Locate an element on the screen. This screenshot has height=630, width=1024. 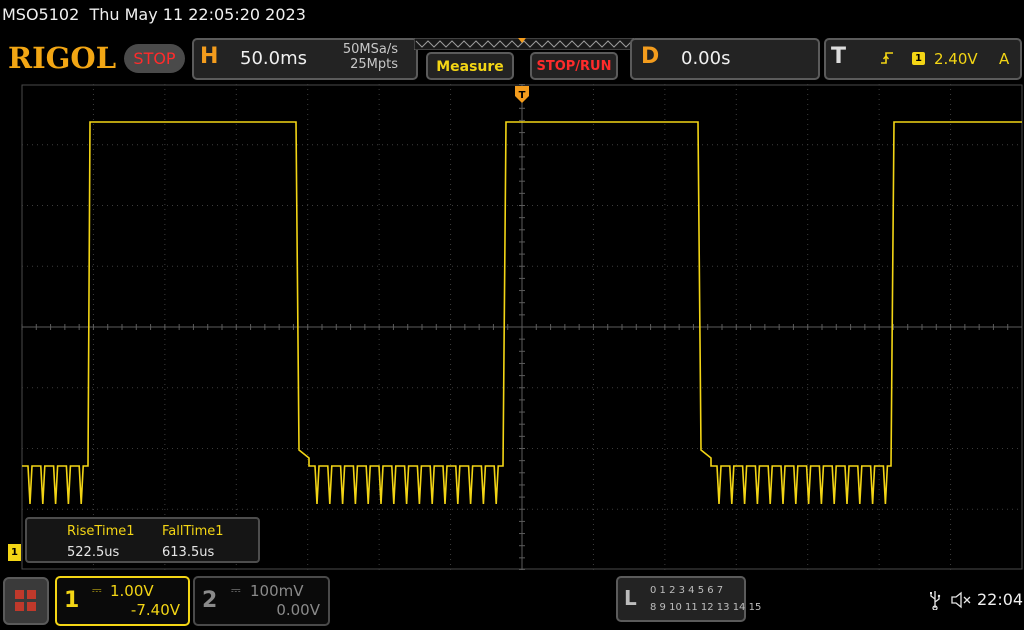
trigger-mode: A is located at coordinates (1004, 59).